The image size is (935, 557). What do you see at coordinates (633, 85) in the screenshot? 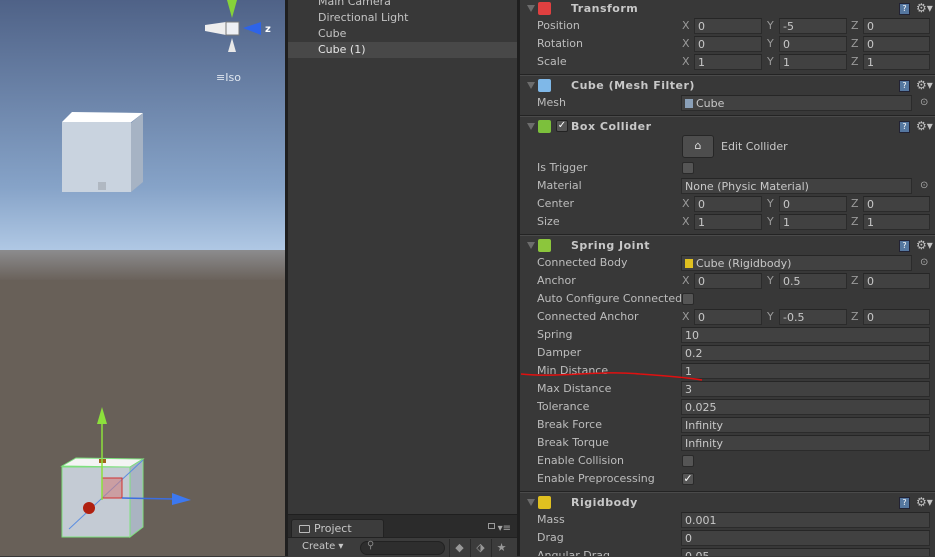
I see `component-title: Cube (Mesh Filter)` at bounding box center [633, 85].